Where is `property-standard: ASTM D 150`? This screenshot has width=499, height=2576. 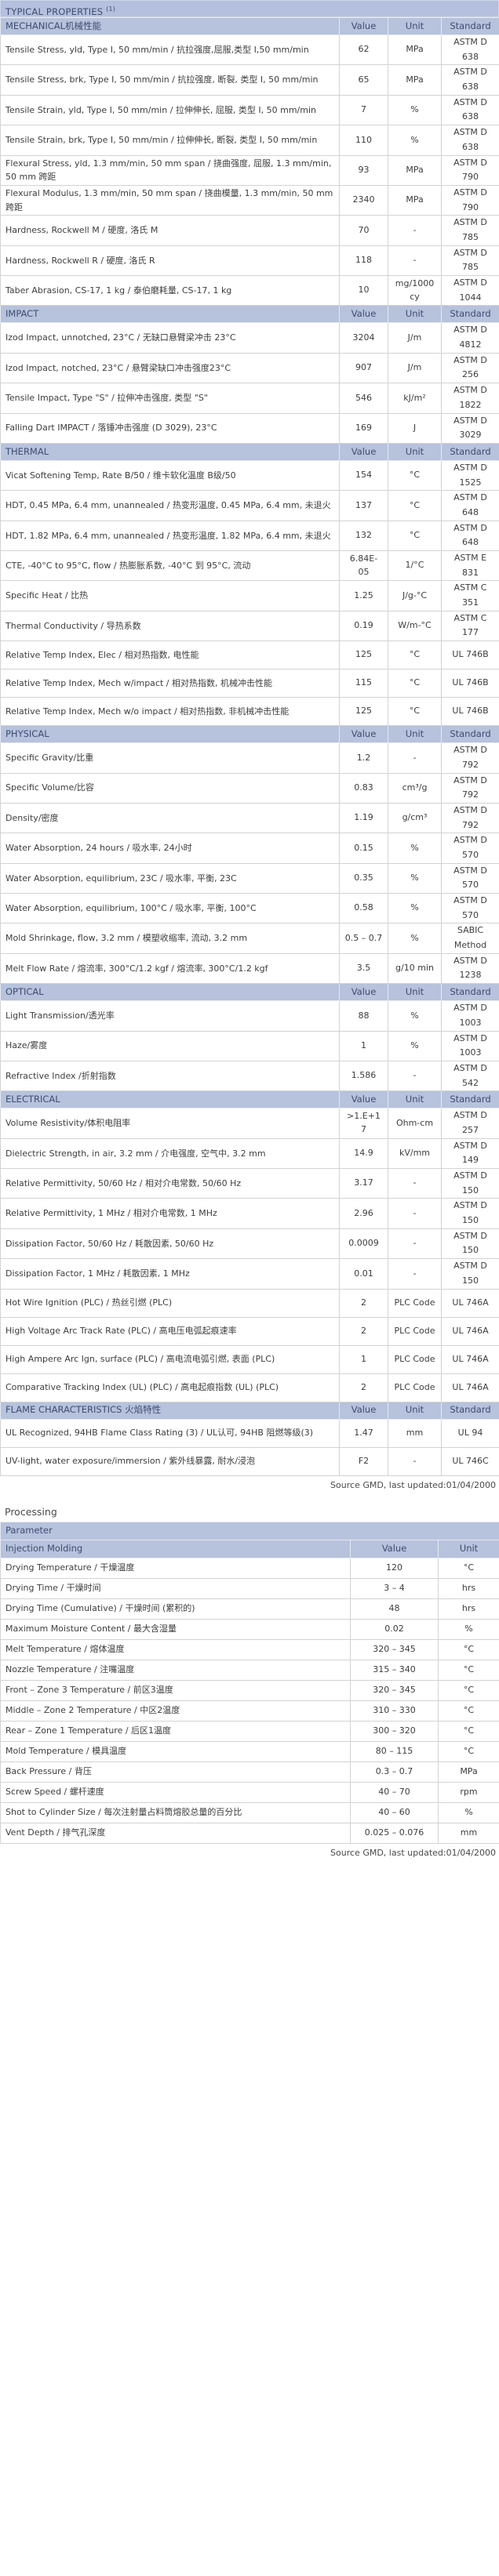 property-standard: ASTM D 150 is located at coordinates (470, 1274).